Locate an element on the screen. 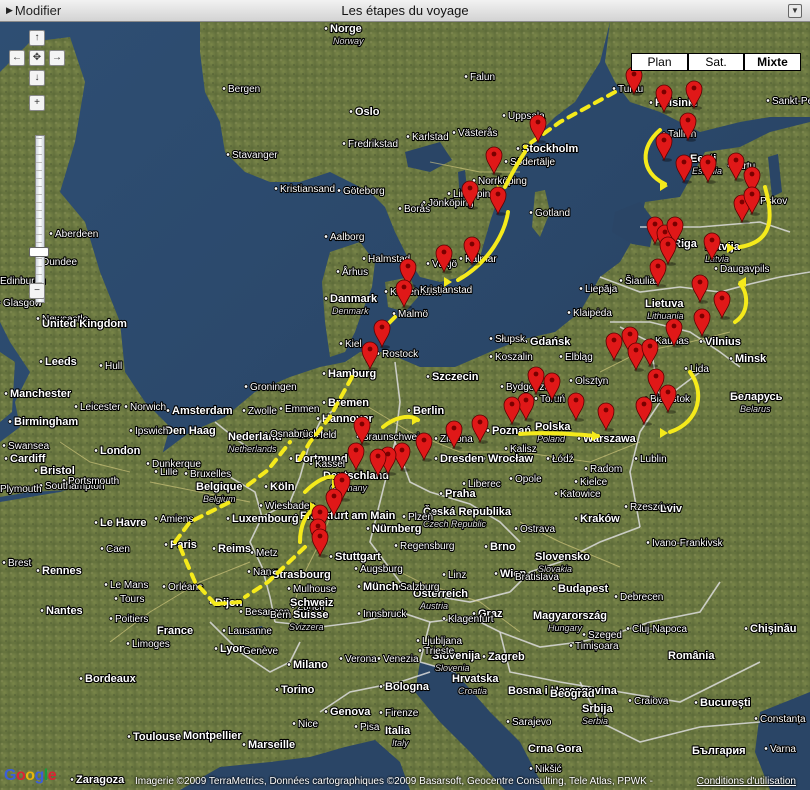 The height and width of the screenshot is (790, 810). pan-up-icon: ↑ is located at coordinates (37, 38).